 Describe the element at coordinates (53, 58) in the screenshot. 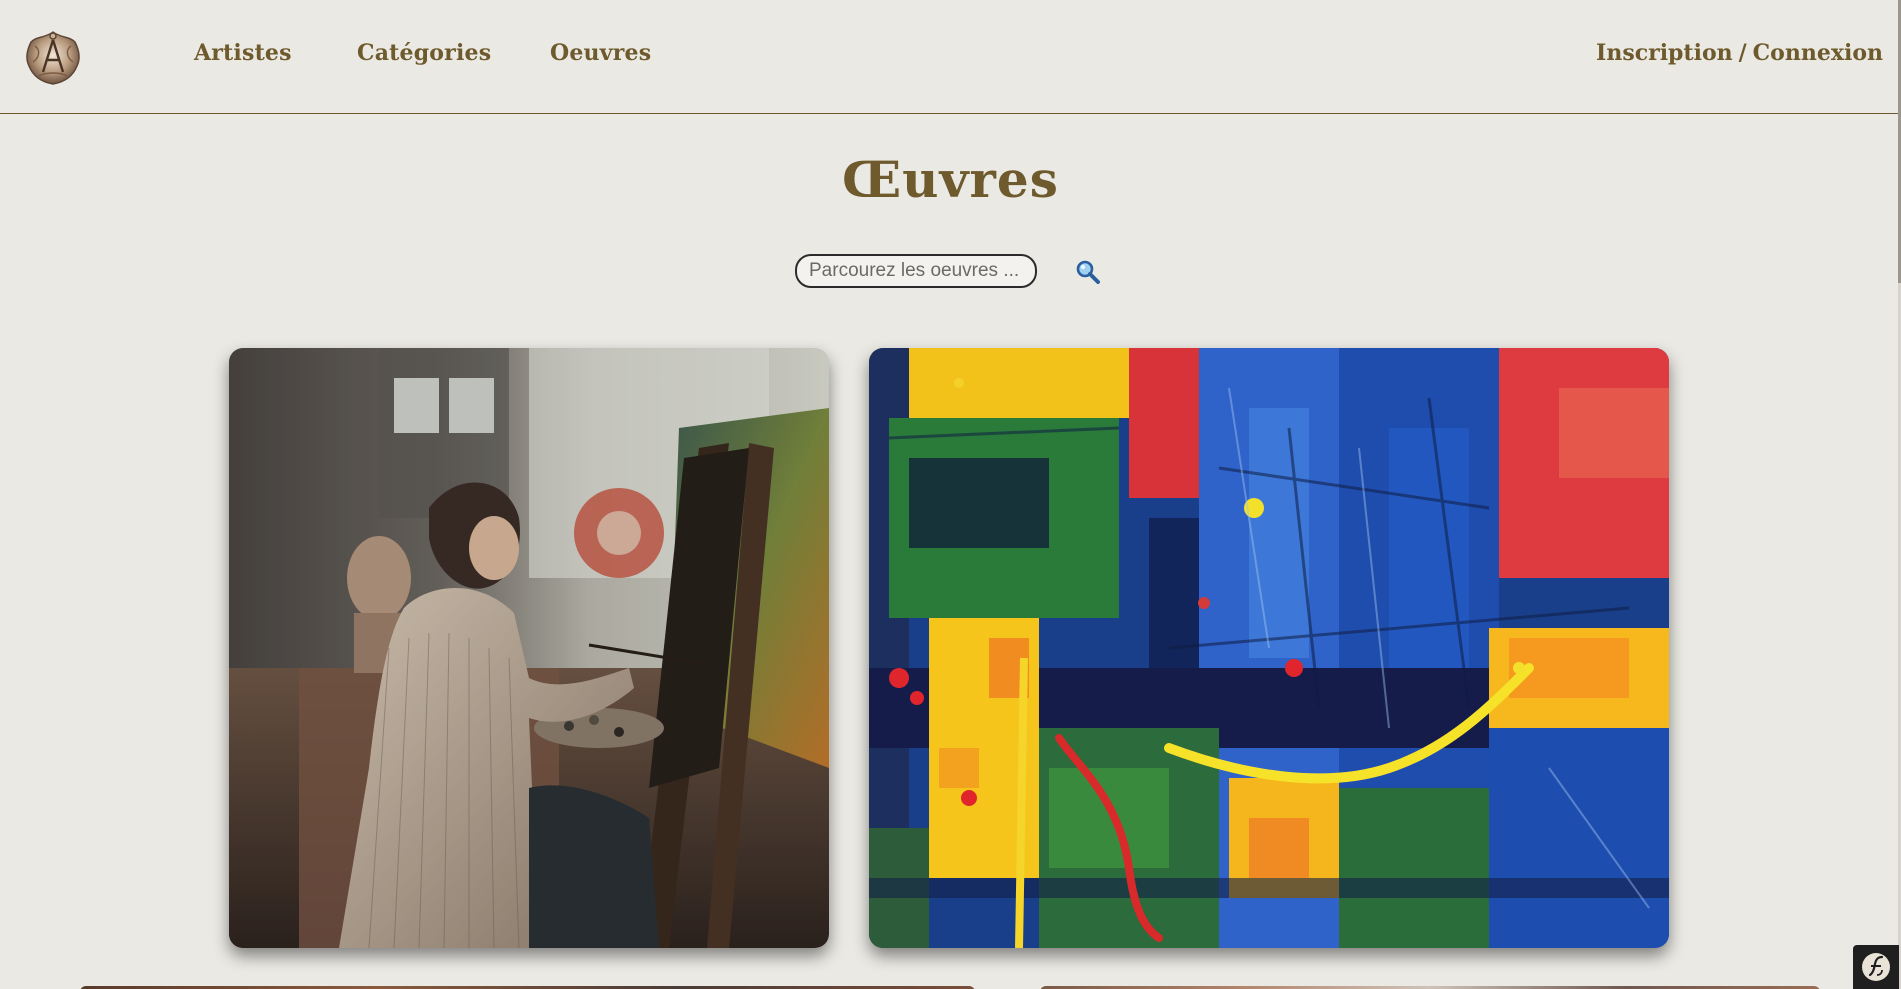

I see `site-logo-icon` at that location.